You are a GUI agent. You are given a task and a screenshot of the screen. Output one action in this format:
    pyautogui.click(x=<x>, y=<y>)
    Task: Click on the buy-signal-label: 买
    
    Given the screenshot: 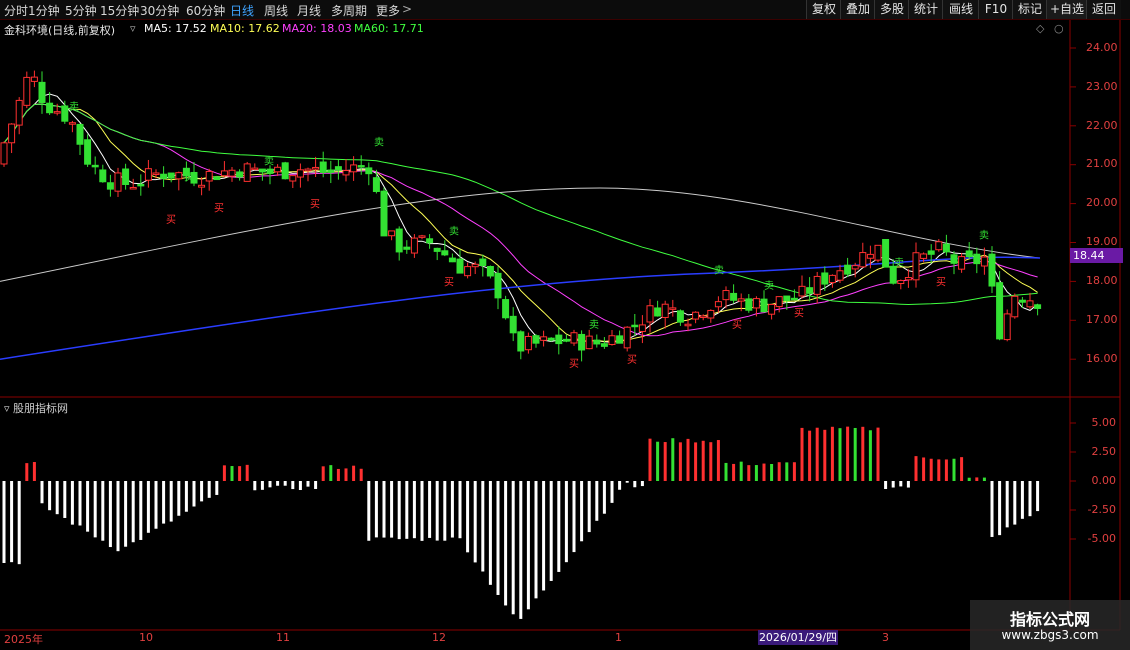 What is the action you would take?
    pyautogui.click(x=799, y=313)
    